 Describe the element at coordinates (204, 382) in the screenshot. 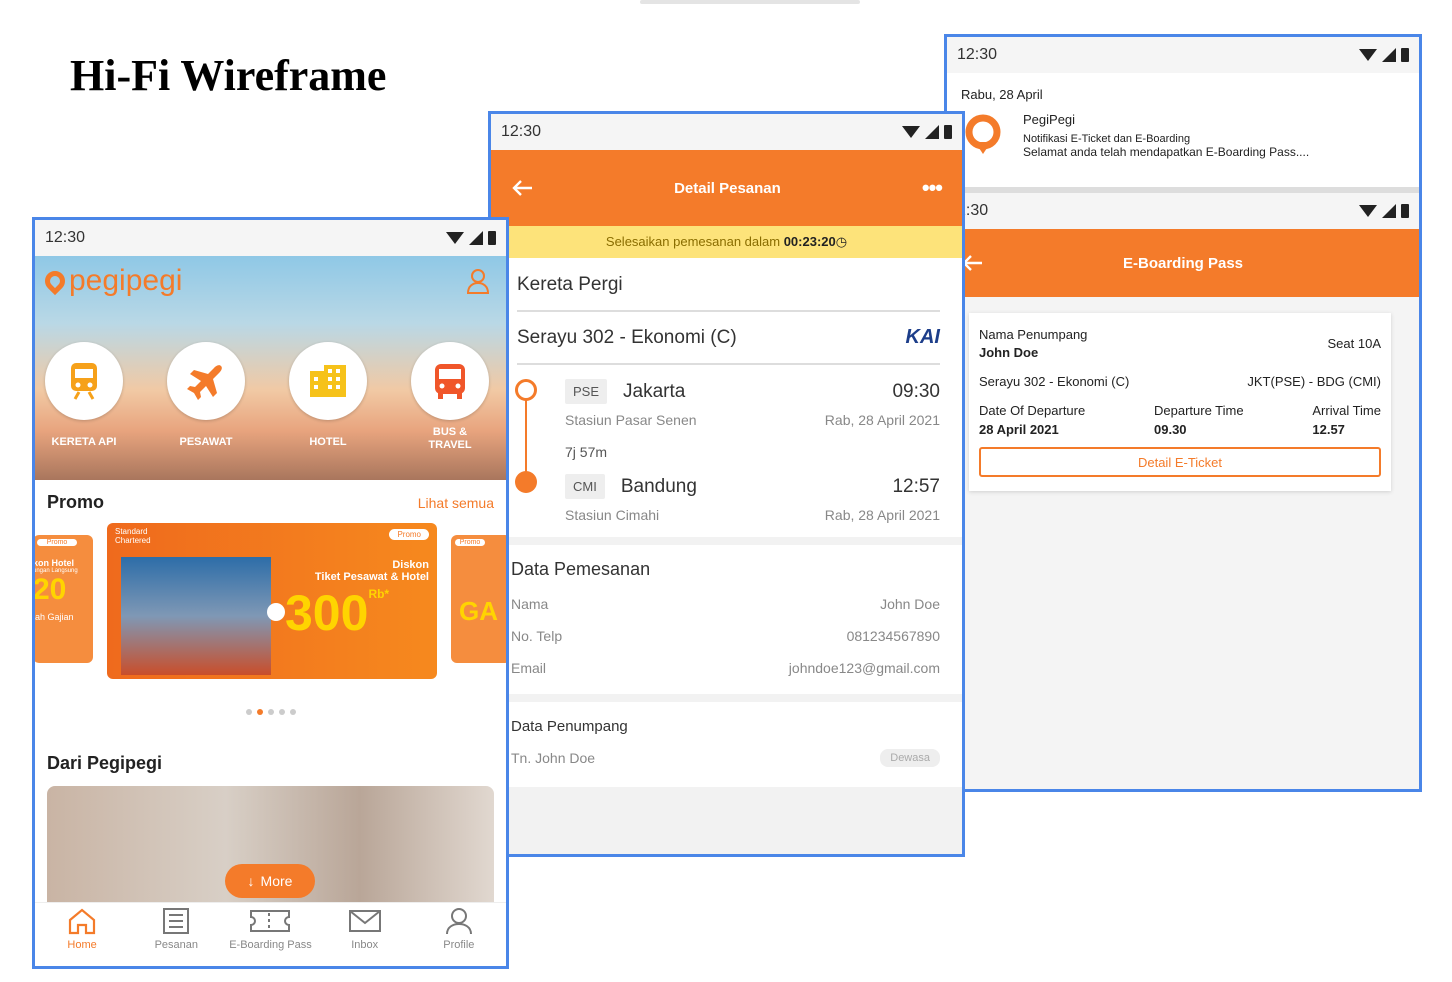

I see `airplane-icon` at that location.